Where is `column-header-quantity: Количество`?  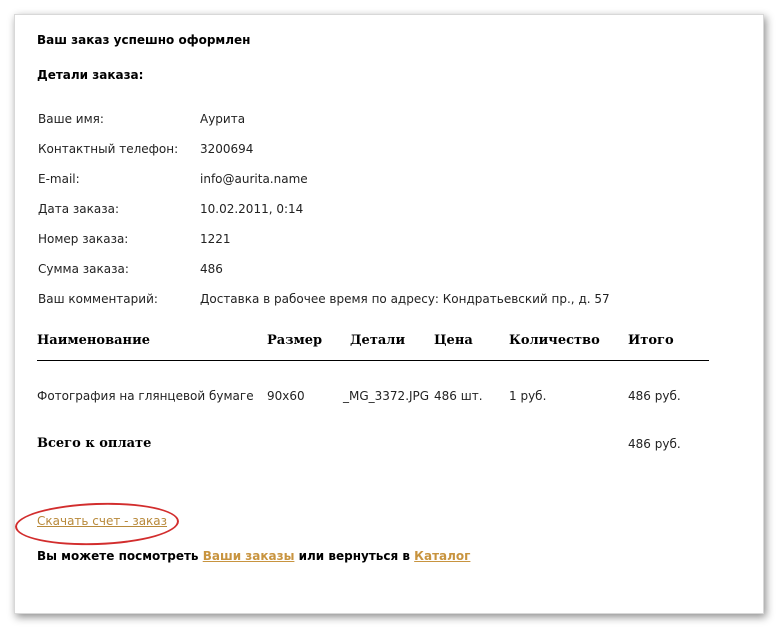
column-header-quantity: Количество is located at coordinates (554, 340).